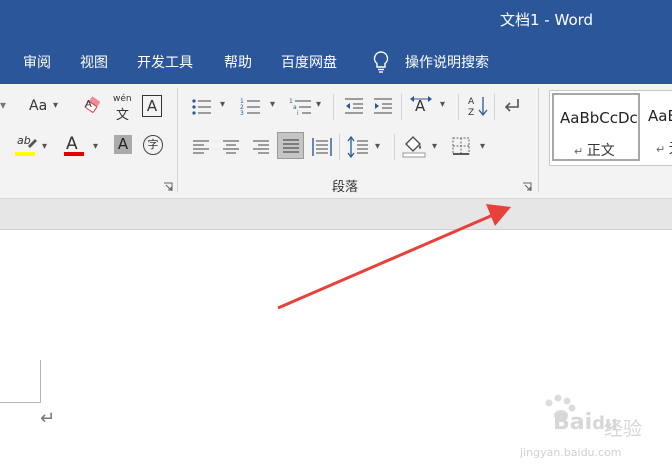 The image size is (672, 470). Describe the element at coordinates (383, 106) in the screenshot. I see `increase-indent-icon` at that location.